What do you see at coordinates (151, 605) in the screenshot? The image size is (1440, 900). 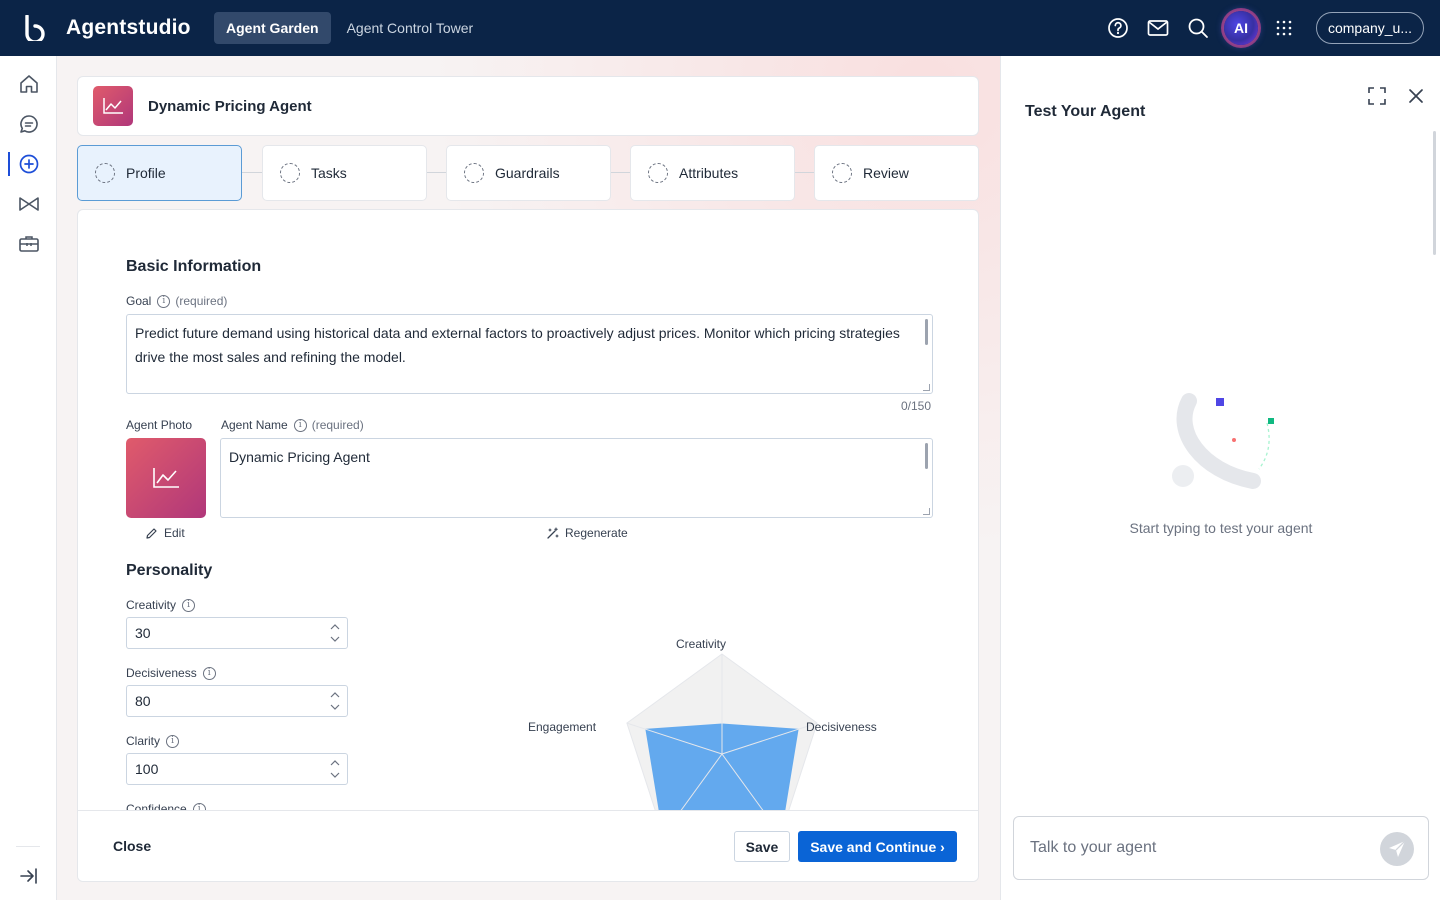 I see `creativity-label-text: Creativity` at bounding box center [151, 605].